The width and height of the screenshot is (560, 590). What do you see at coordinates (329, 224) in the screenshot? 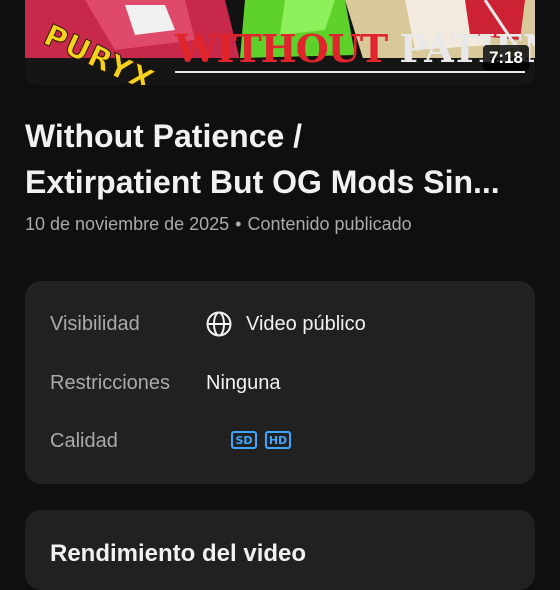
I see `publish-status: Contenido publicado` at bounding box center [329, 224].